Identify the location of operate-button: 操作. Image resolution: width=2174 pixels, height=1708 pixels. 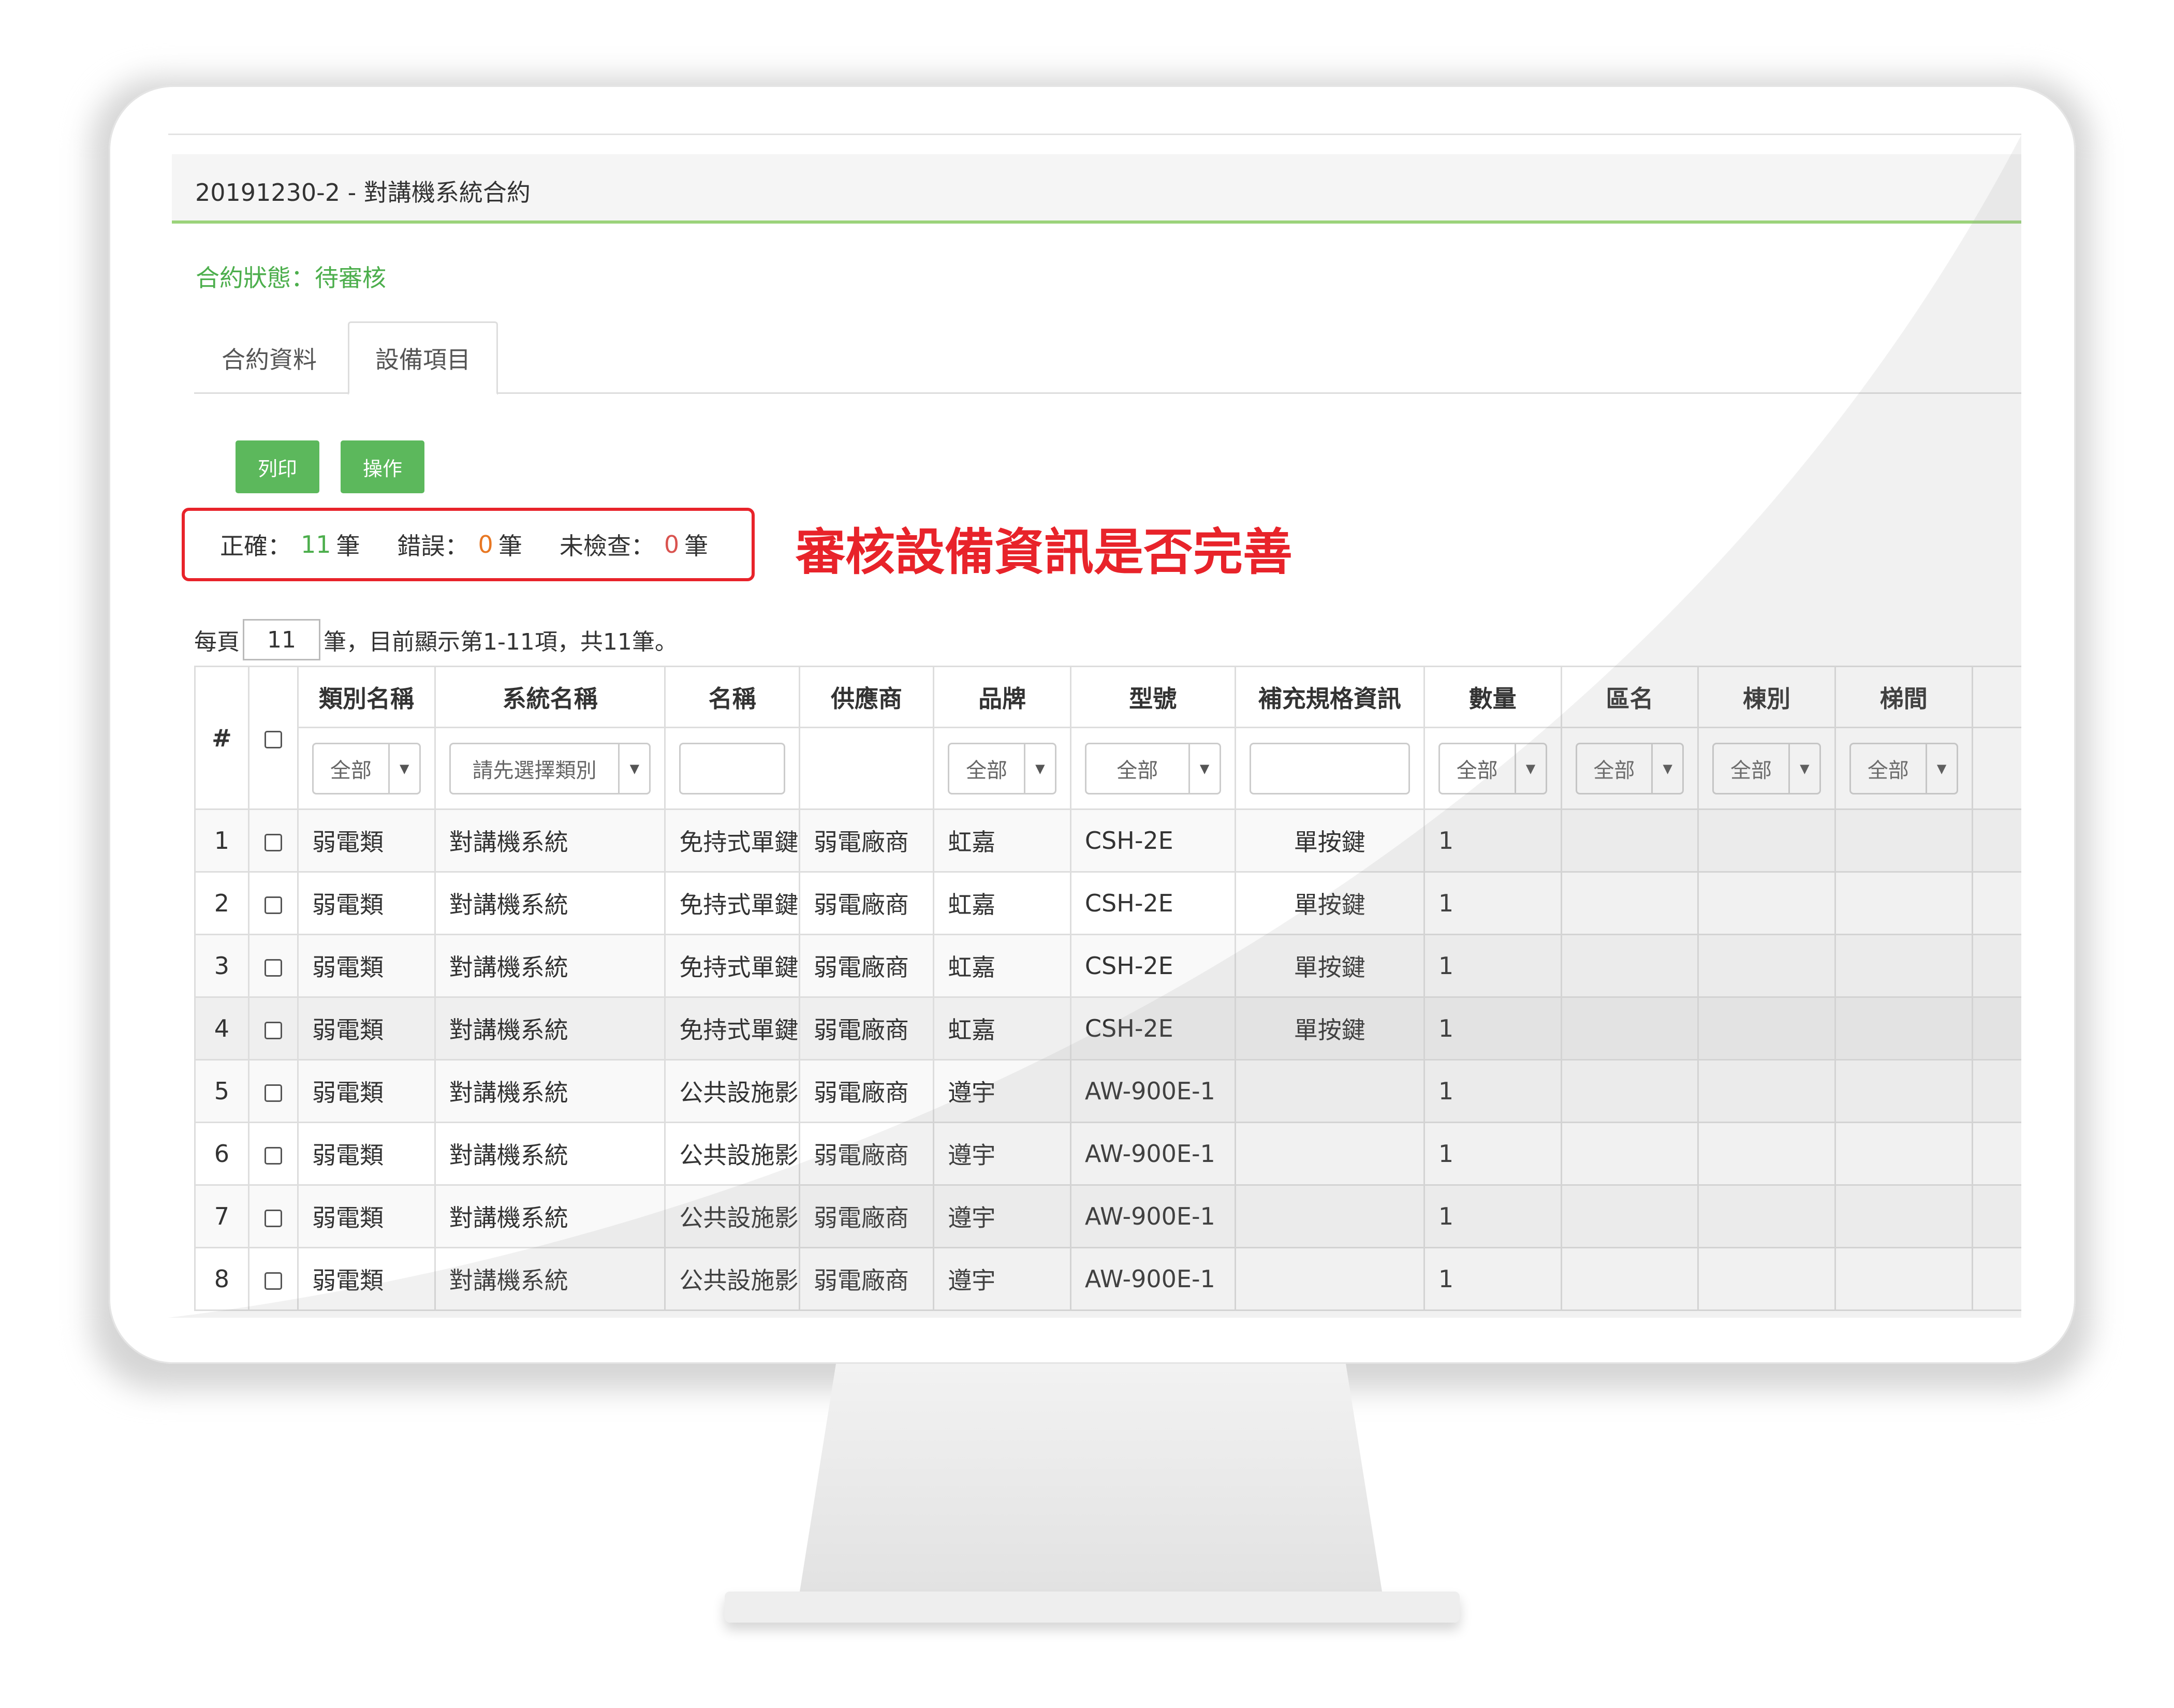
(382, 466).